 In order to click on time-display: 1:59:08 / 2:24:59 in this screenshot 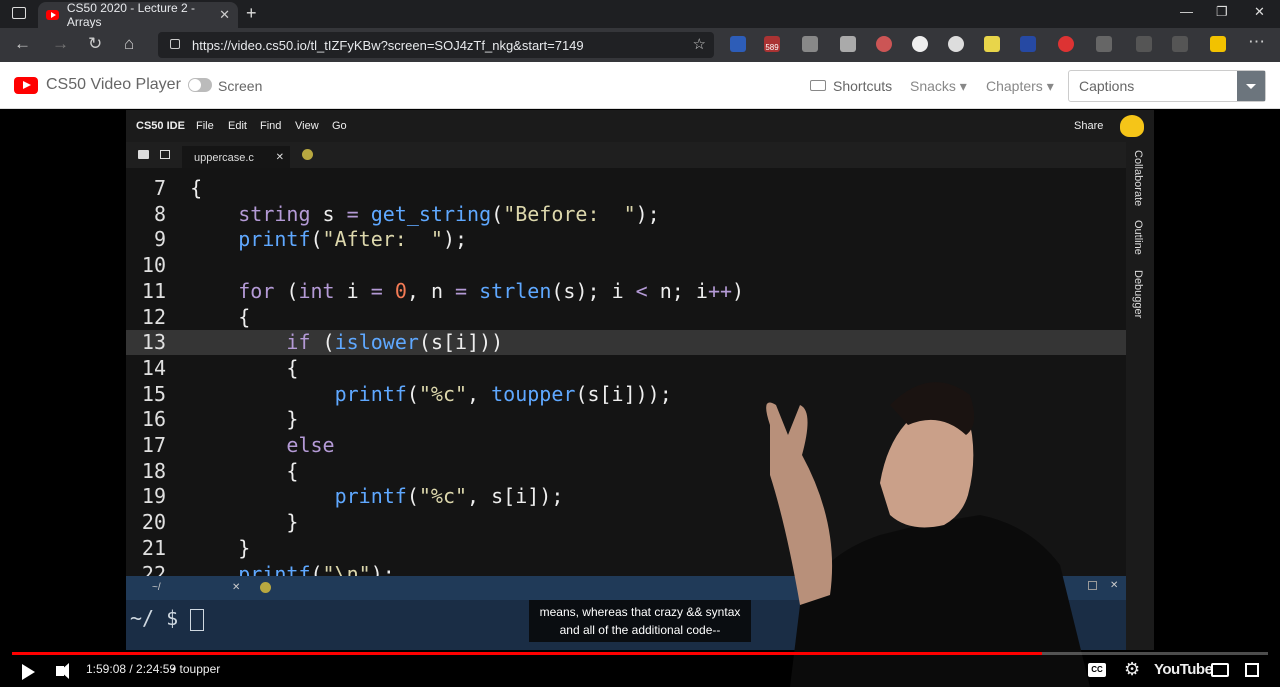, I will do `click(131, 669)`.